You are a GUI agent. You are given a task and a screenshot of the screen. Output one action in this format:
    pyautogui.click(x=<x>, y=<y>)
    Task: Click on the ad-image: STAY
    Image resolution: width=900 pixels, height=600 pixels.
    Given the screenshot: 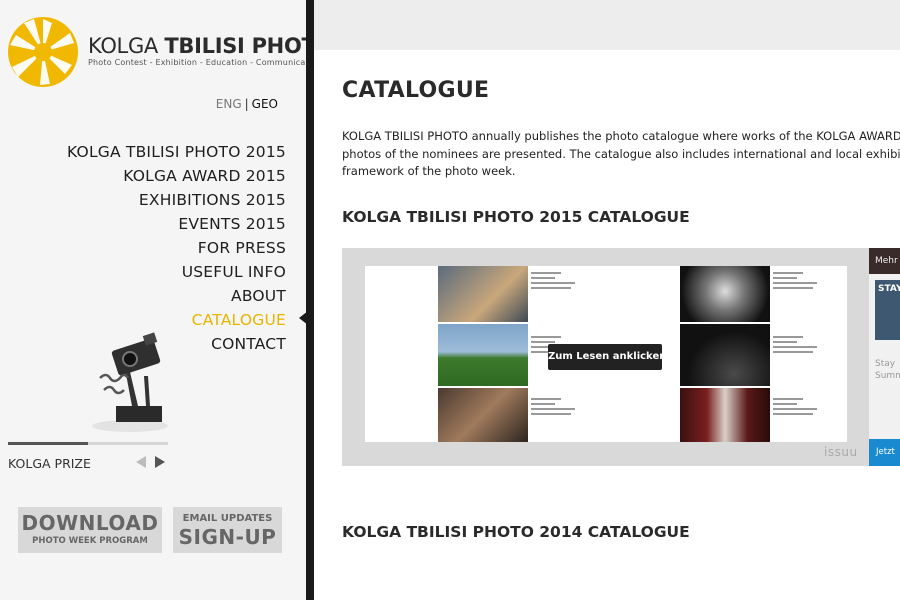 What is the action you would take?
    pyautogui.click(x=887, y=310)
    